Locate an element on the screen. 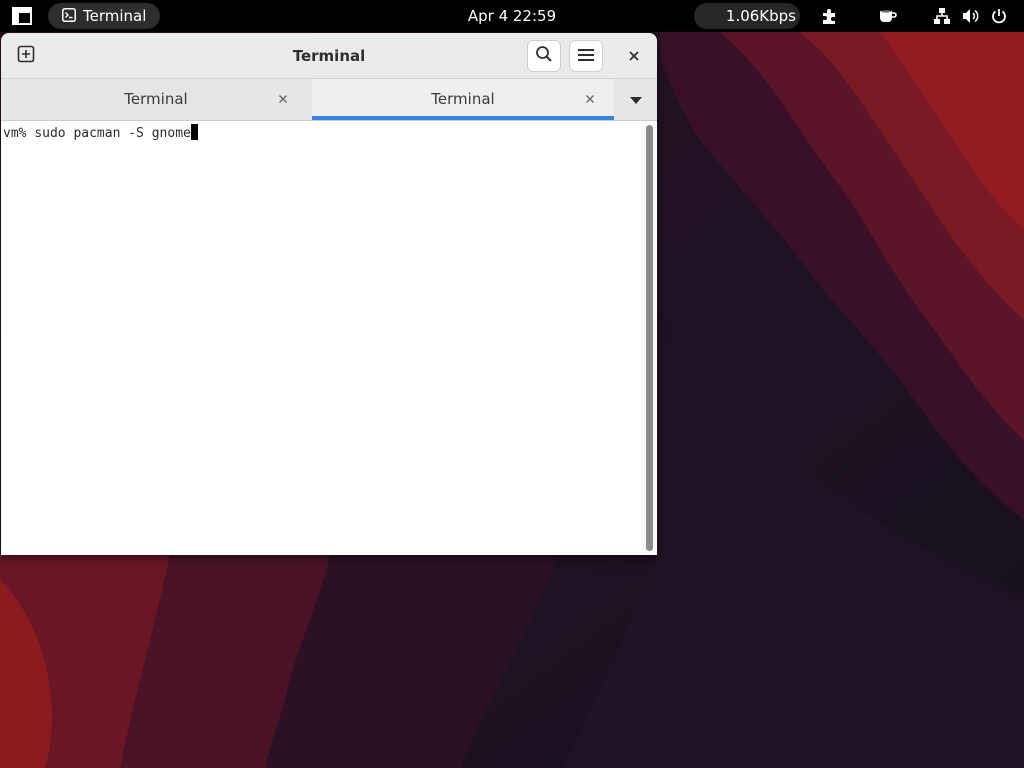 This screenshot has width=1024, height=768. caffeine-icon is located at coordinates (888, 16).